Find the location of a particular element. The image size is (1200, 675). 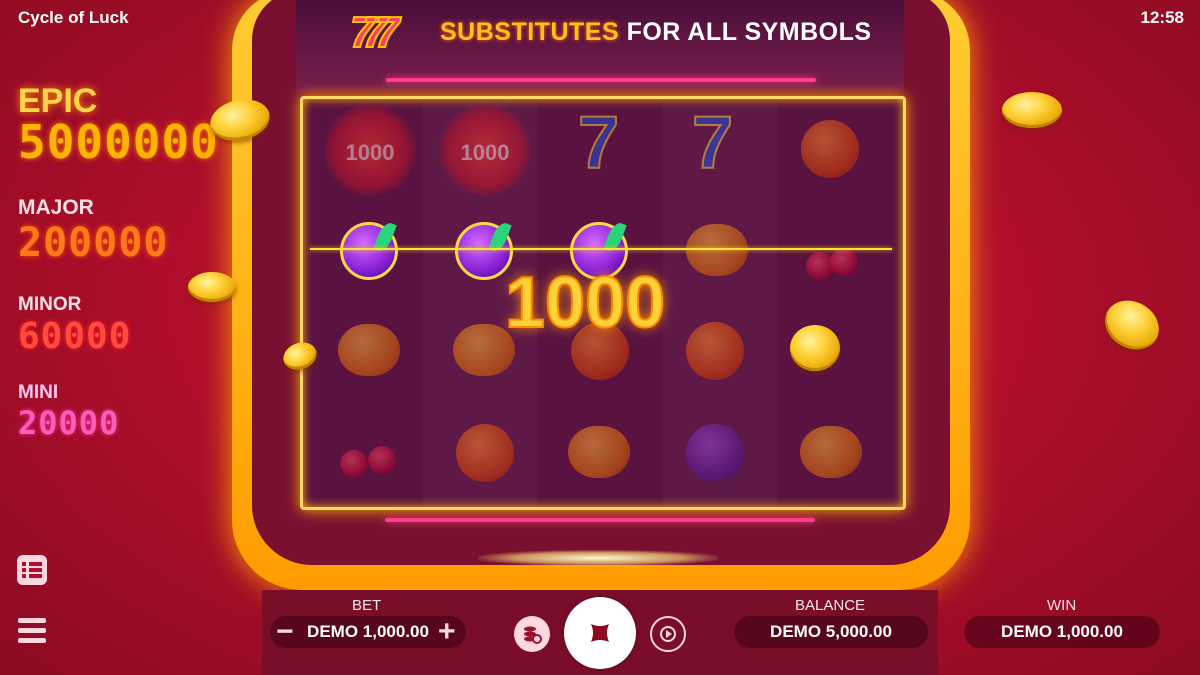

menu-icon is located at coordinates (32, 632).